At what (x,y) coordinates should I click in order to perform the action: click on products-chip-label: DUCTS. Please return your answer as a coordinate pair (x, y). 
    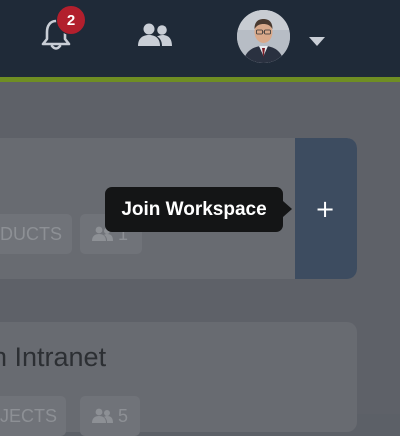
    Looking at the image, I should click on (31, 233).